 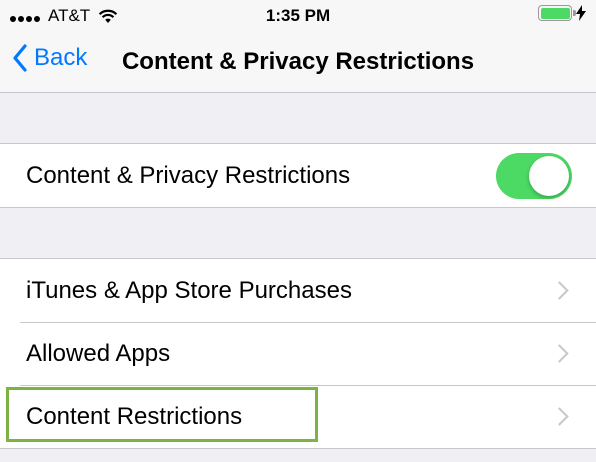 I want to click on menu-item-allowed-apps: Allowed Apps, so click(x=298, y=353).